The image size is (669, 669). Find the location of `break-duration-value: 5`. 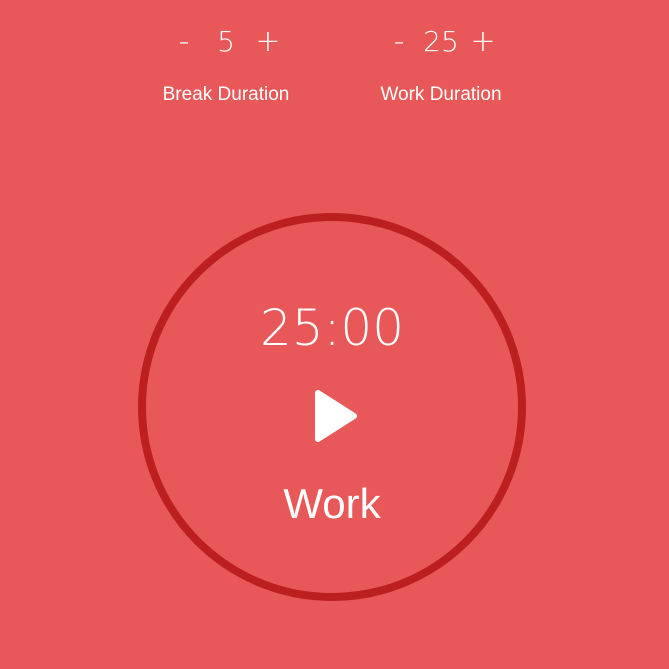

break-duration-value: 5 is located at coordinates (226, 41).